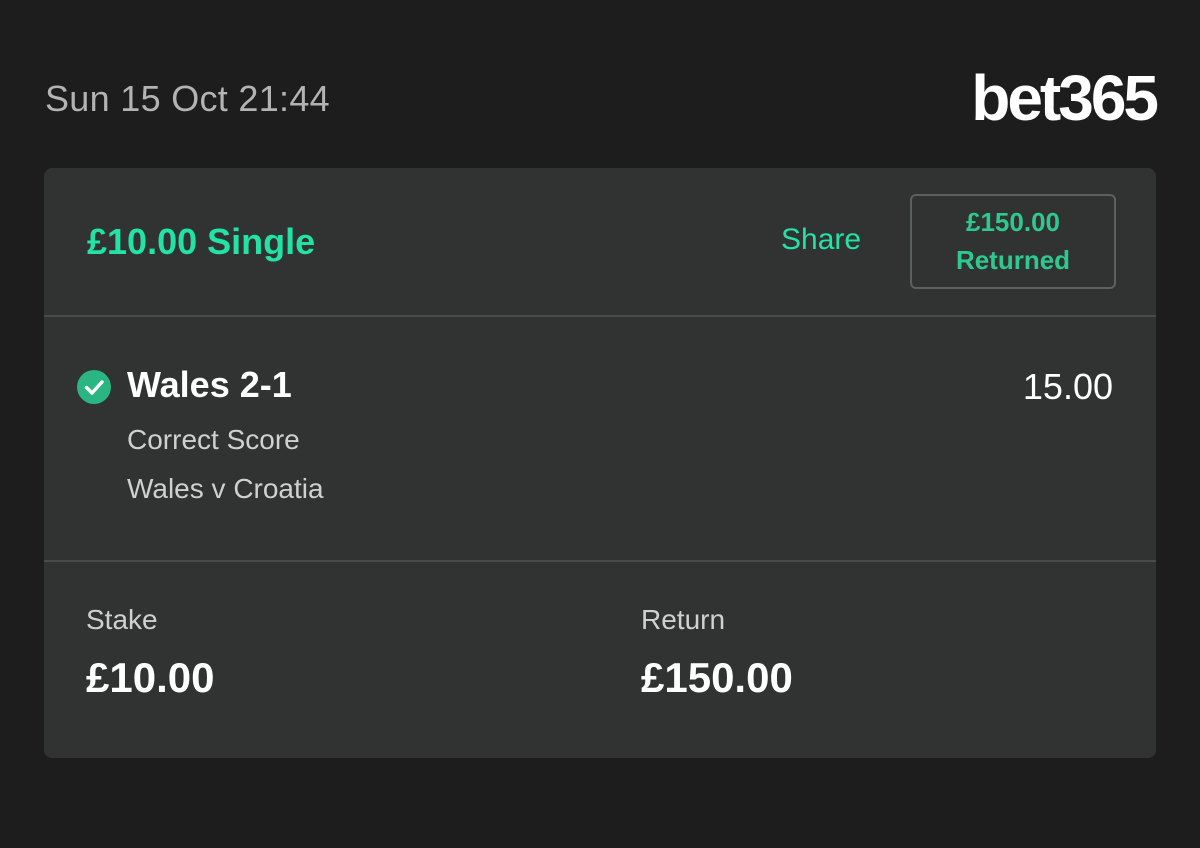 The width and height of the screenshot is (1200, 848). I want to click on returned-amount: £150.00, so click(1013, 221).